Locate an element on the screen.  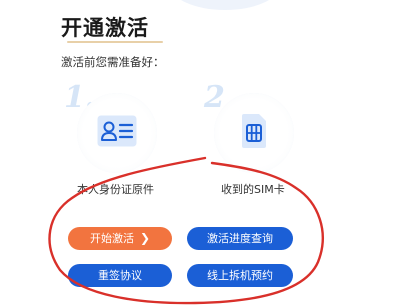
step-1-circle is located at coordinates (117, 133).